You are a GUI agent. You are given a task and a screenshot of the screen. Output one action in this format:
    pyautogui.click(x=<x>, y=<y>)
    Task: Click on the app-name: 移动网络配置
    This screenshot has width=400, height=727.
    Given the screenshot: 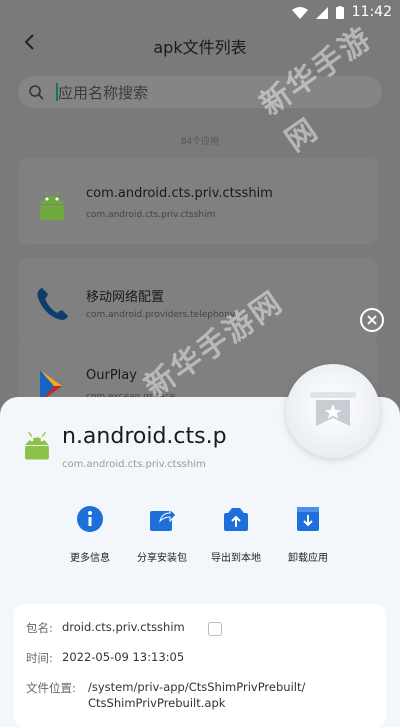 What is the action you would take?
    pyautogui.click(x=125, y=297)
    